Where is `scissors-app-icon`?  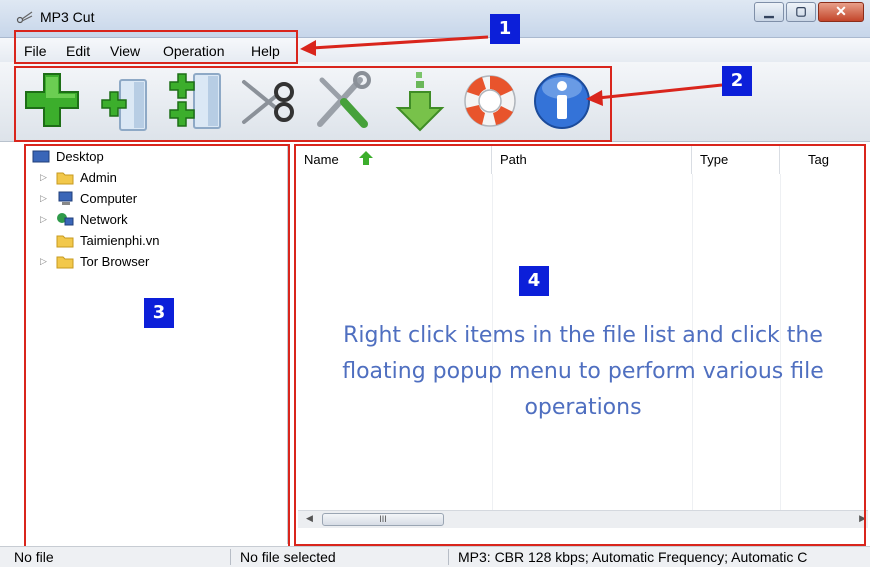
scissors-app-icon is located at coordinates (24, 17).